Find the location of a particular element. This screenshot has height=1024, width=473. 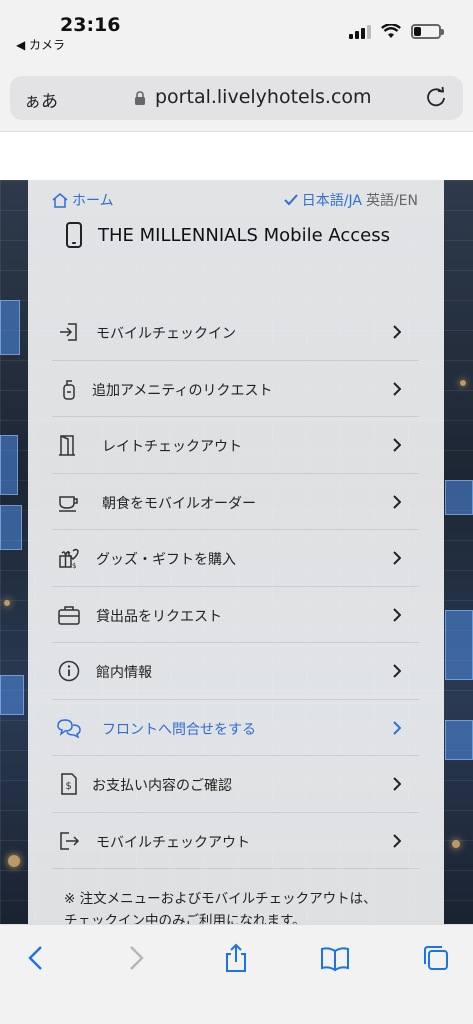

menu-item-late-checkout: レイトチェックアウト is located at coordinates (235, 445).